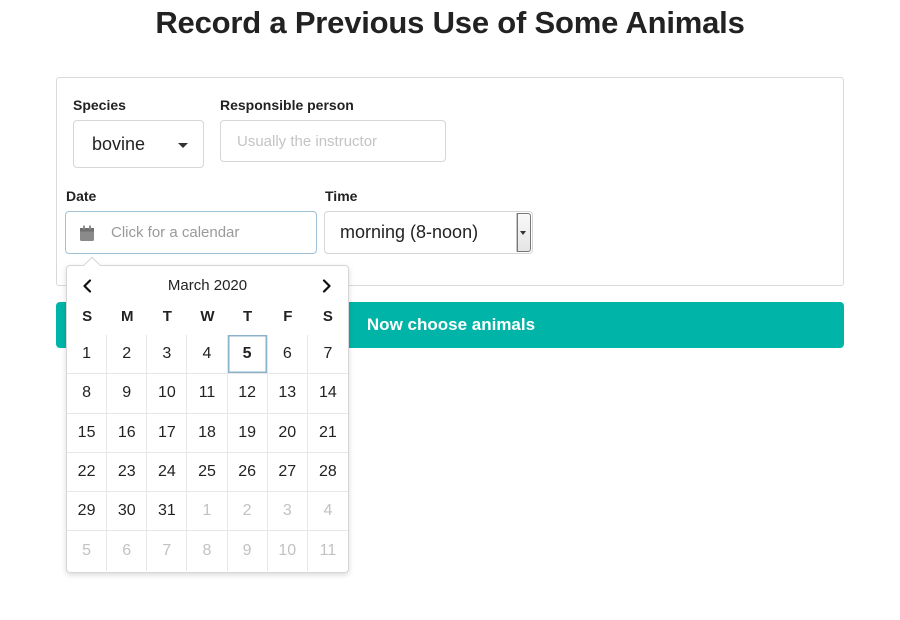  Describe the element at coordinates (409, 232) in the screenshot. I see `time-value: morning (8-noon)` at that location.